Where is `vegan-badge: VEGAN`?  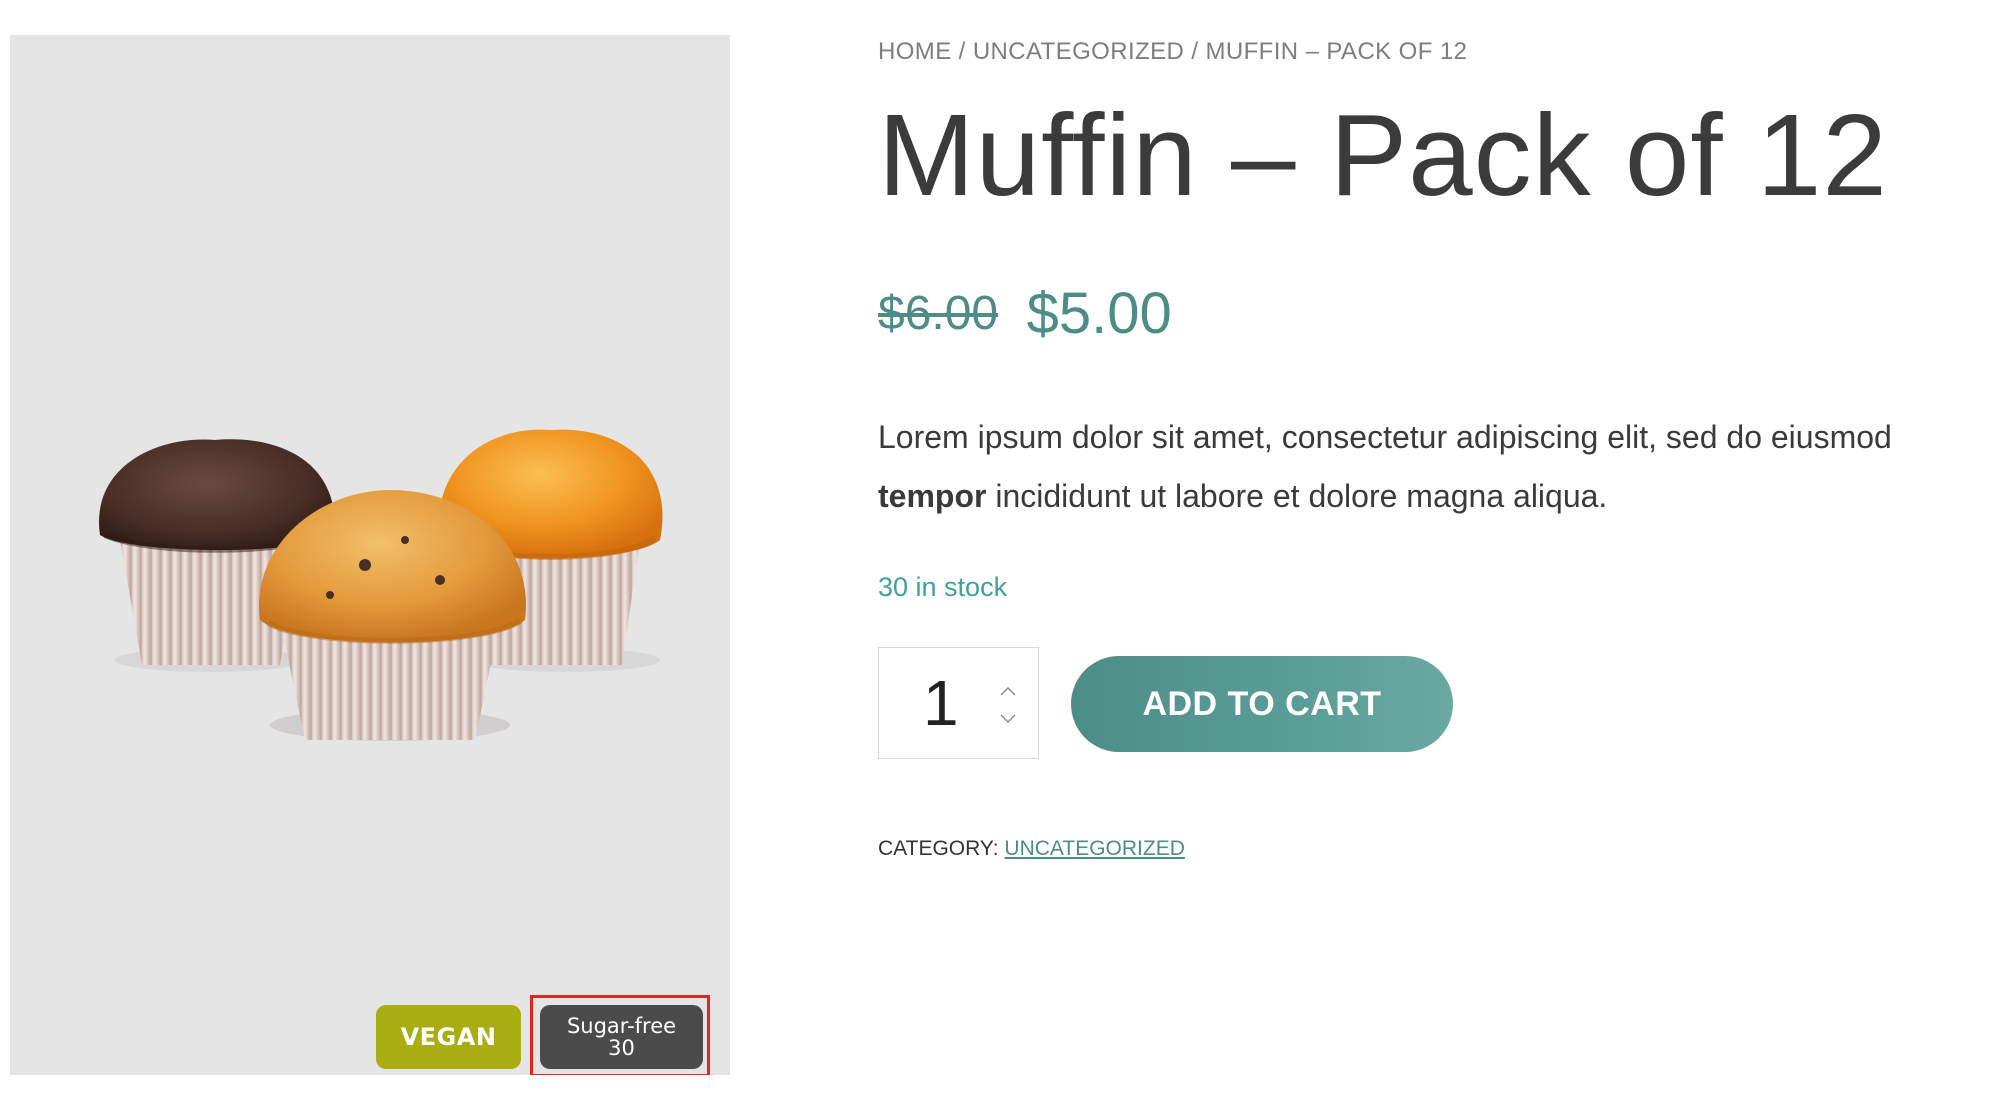 vegan-badge: VEGAN is located at coordinates (448, 1037).